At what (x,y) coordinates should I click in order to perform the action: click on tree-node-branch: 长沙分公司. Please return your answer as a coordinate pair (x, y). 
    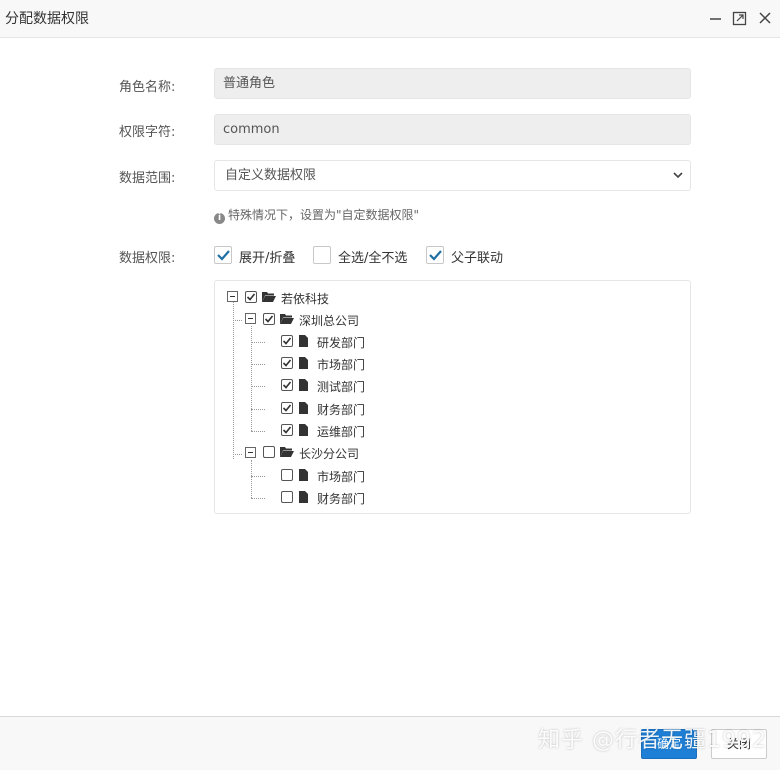
    Looking at the image, I should click on (345, 454).